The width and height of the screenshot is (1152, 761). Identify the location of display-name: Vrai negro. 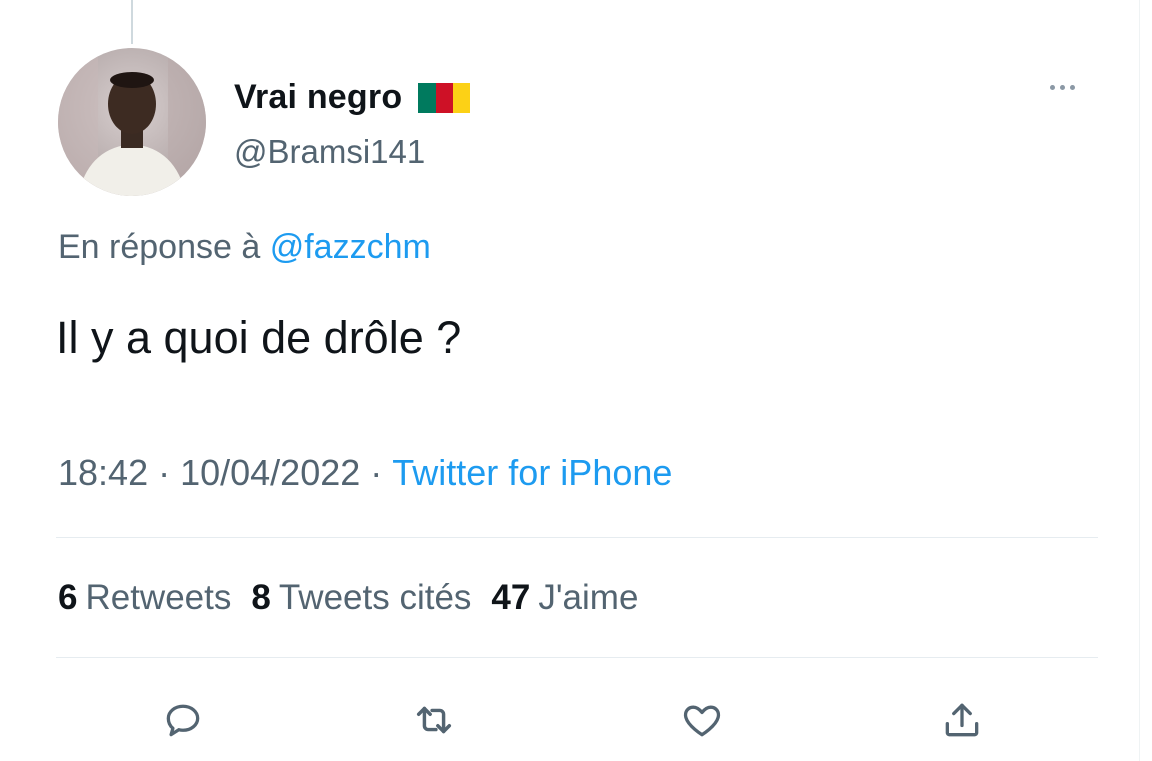
(318, 97).